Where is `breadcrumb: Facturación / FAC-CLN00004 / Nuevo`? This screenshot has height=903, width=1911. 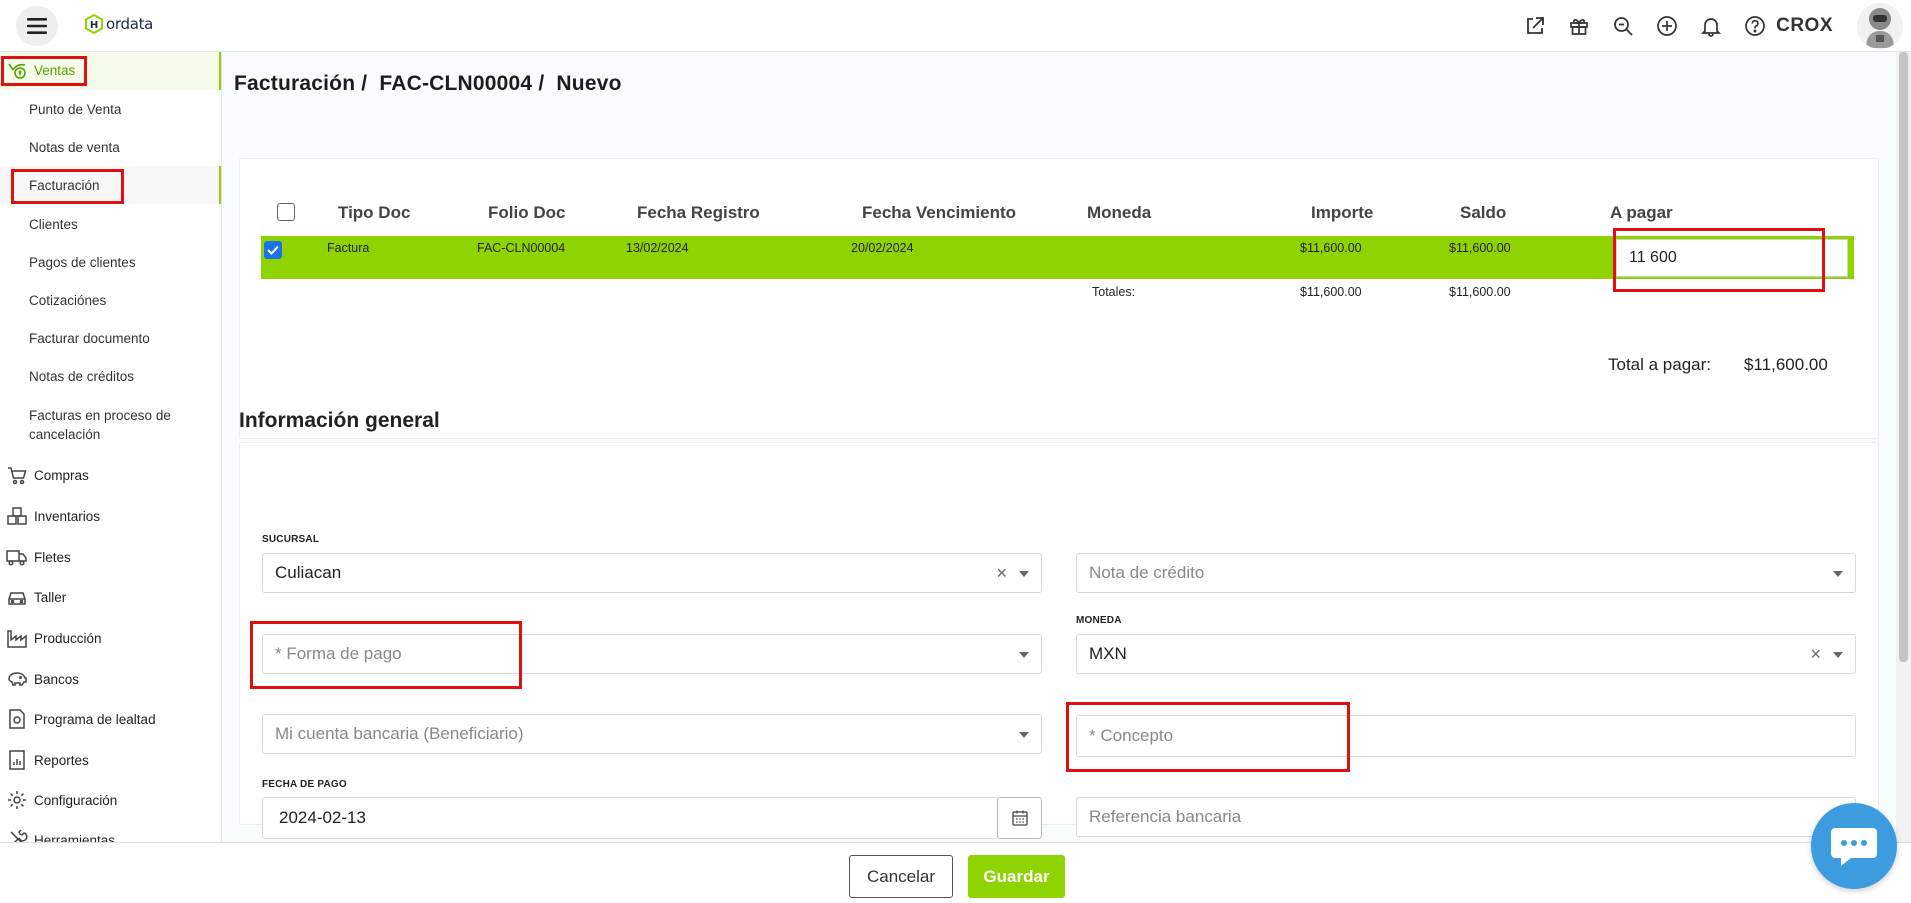
breadcrumb: Facturación / FAC-CLN00004 / Nuevo is located at coordinates (431, 84).